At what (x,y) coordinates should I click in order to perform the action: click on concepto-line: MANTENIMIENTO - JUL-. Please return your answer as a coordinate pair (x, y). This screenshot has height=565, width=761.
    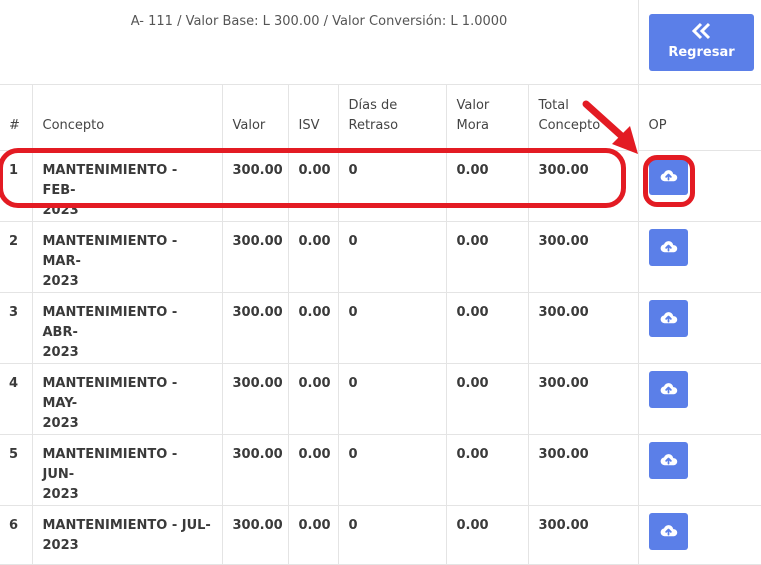
    Looking at the image, I should click on (126, 525).